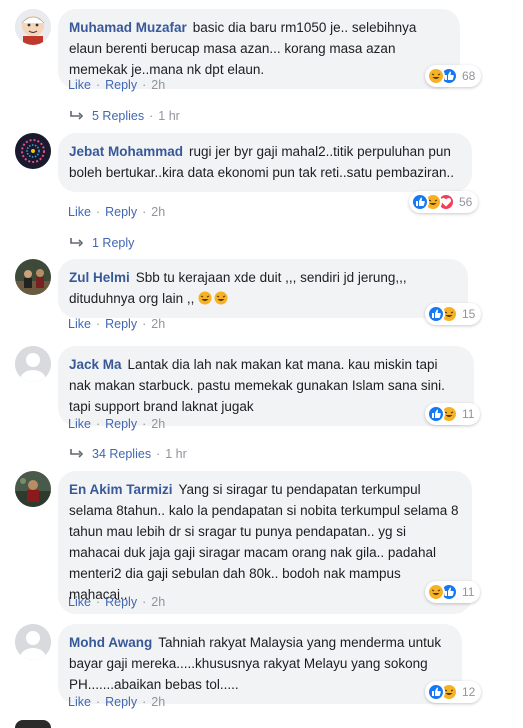 Image resolution: width=523 pixels, height=728 pixels. I want to click on photo-avatar-2-image, so click(33, 489).